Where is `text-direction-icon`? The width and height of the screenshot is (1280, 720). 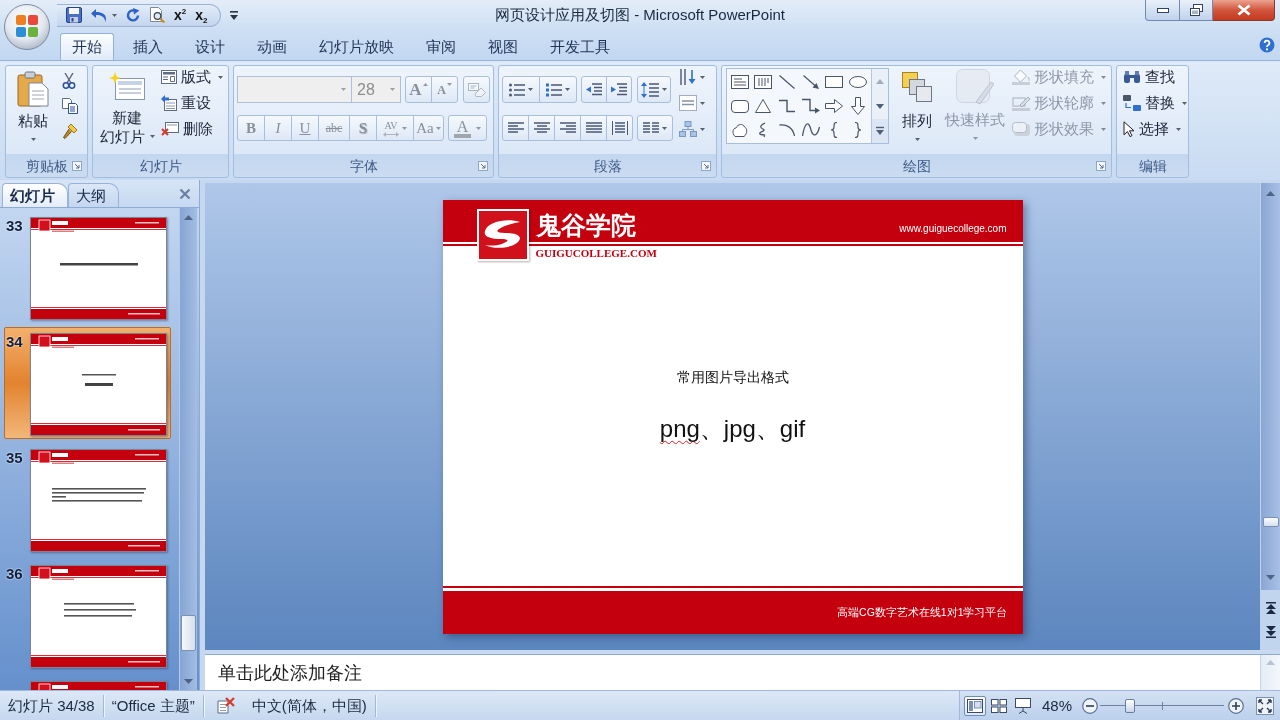 text-direction-icon is located at coordinates (688, 77).